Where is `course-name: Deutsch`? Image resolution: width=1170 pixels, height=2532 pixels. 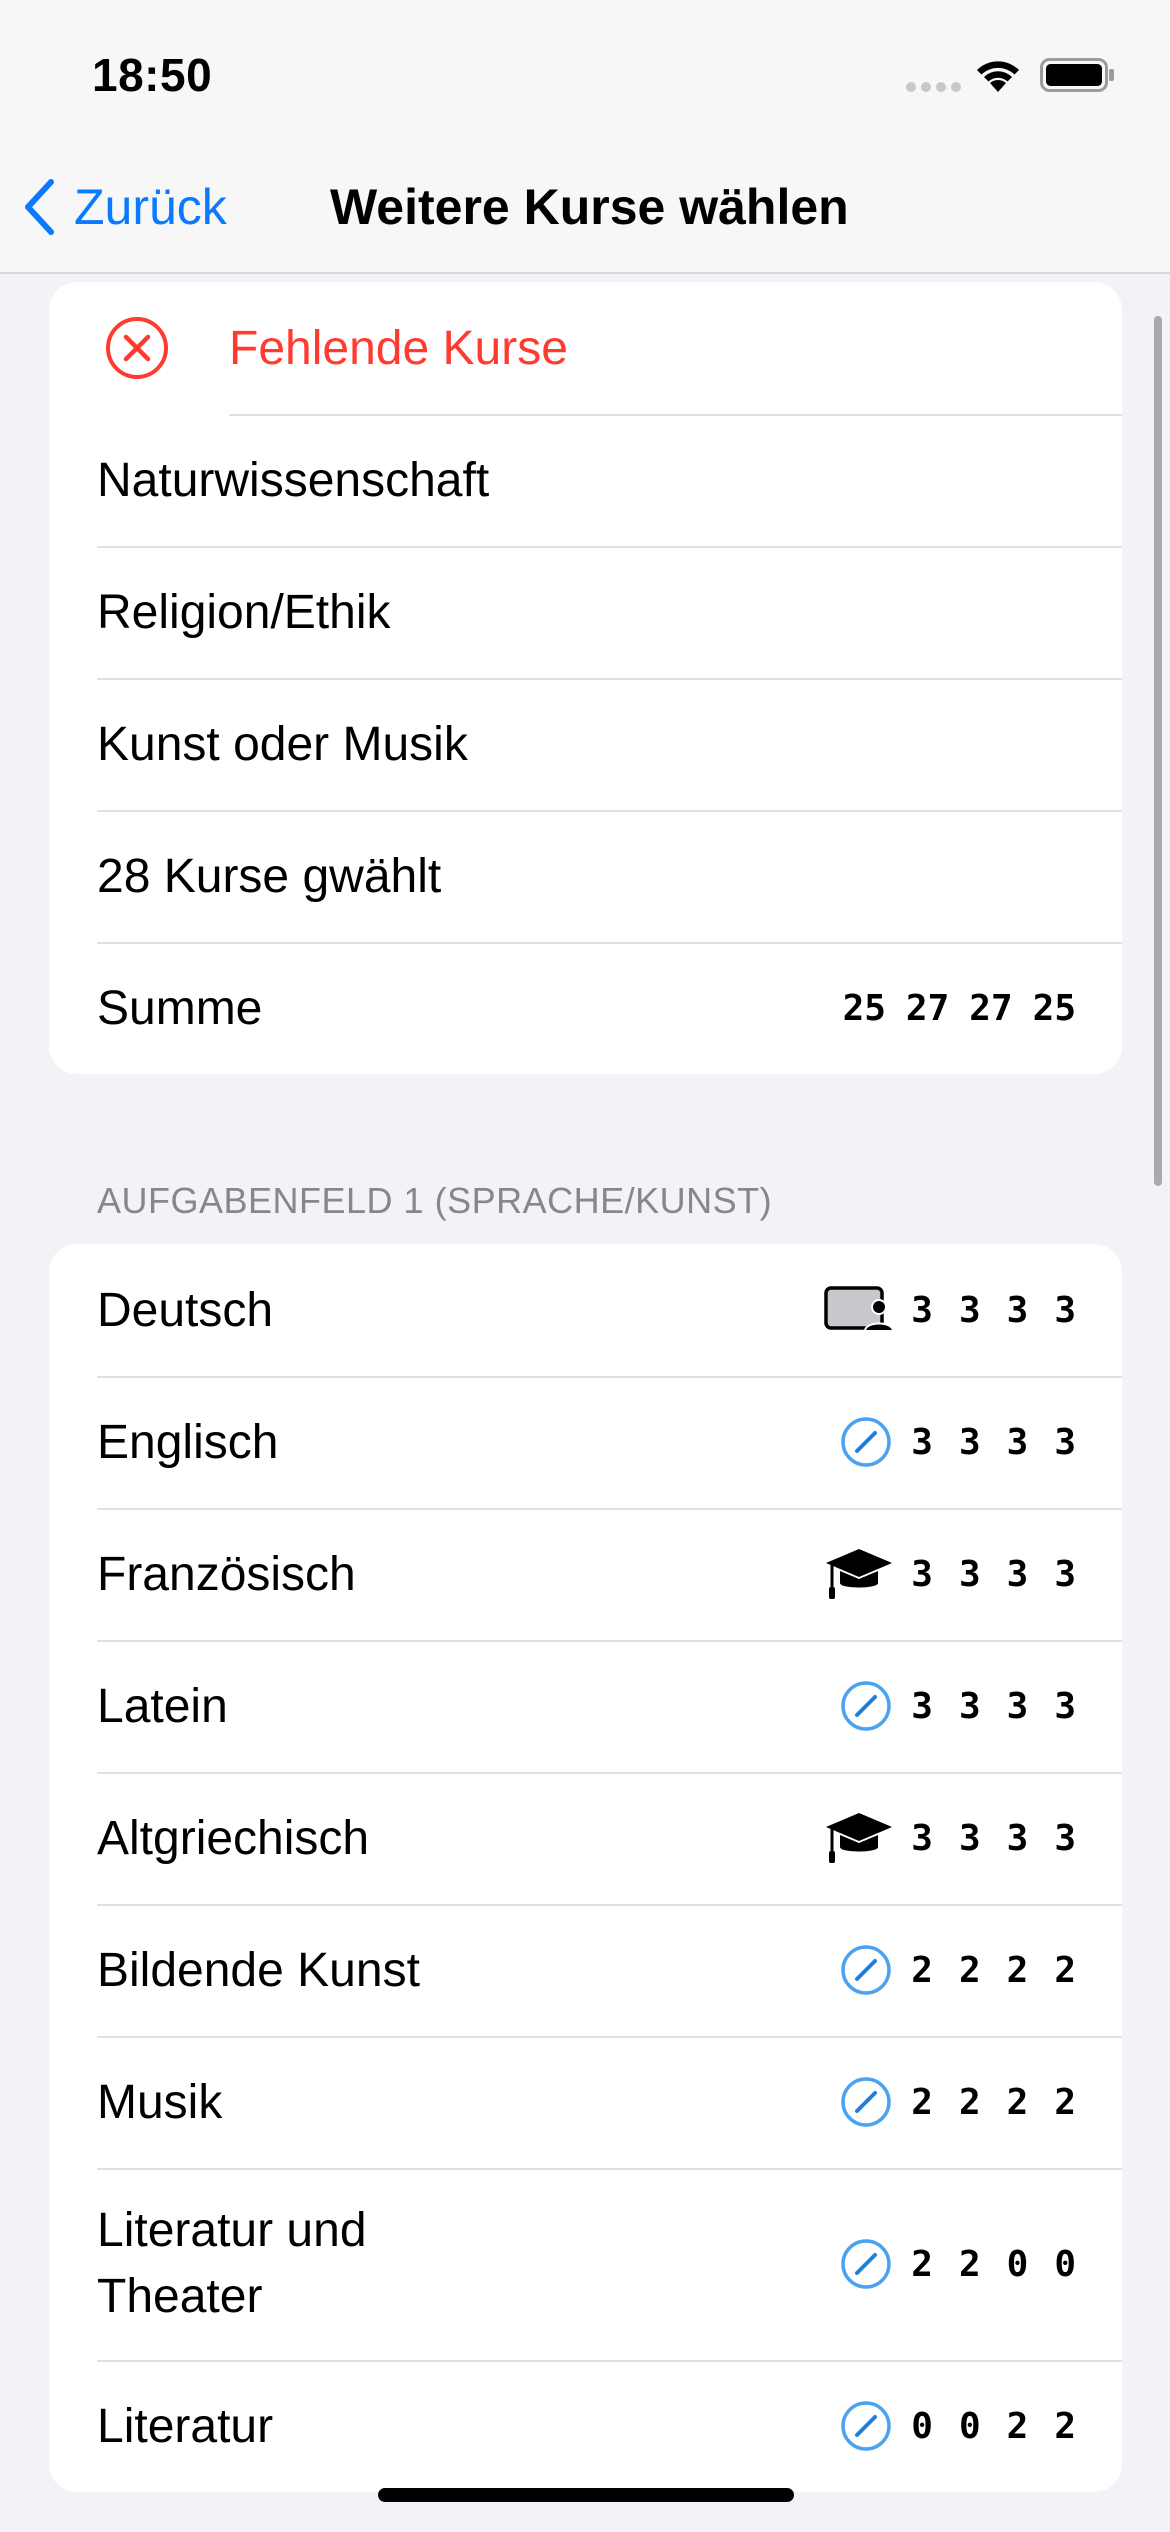 course-name: Deutsch is located at coordinates (185, 1310).